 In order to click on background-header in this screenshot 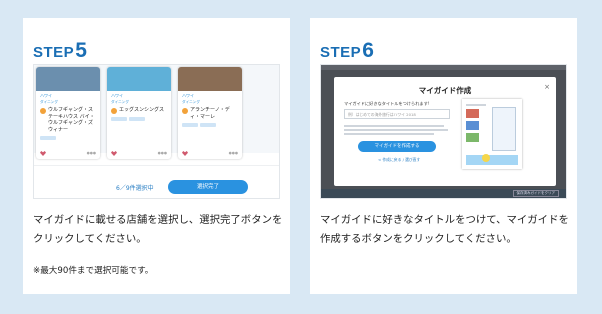, I will do `click(443, 67)`.